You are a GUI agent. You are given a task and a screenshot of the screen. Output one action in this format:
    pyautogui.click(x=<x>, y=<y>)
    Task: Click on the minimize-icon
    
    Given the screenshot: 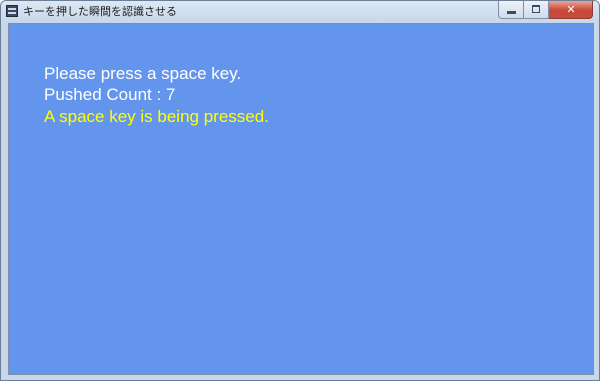 What is the action you would take?
    pyautogui.click(x=511, y=12)
    